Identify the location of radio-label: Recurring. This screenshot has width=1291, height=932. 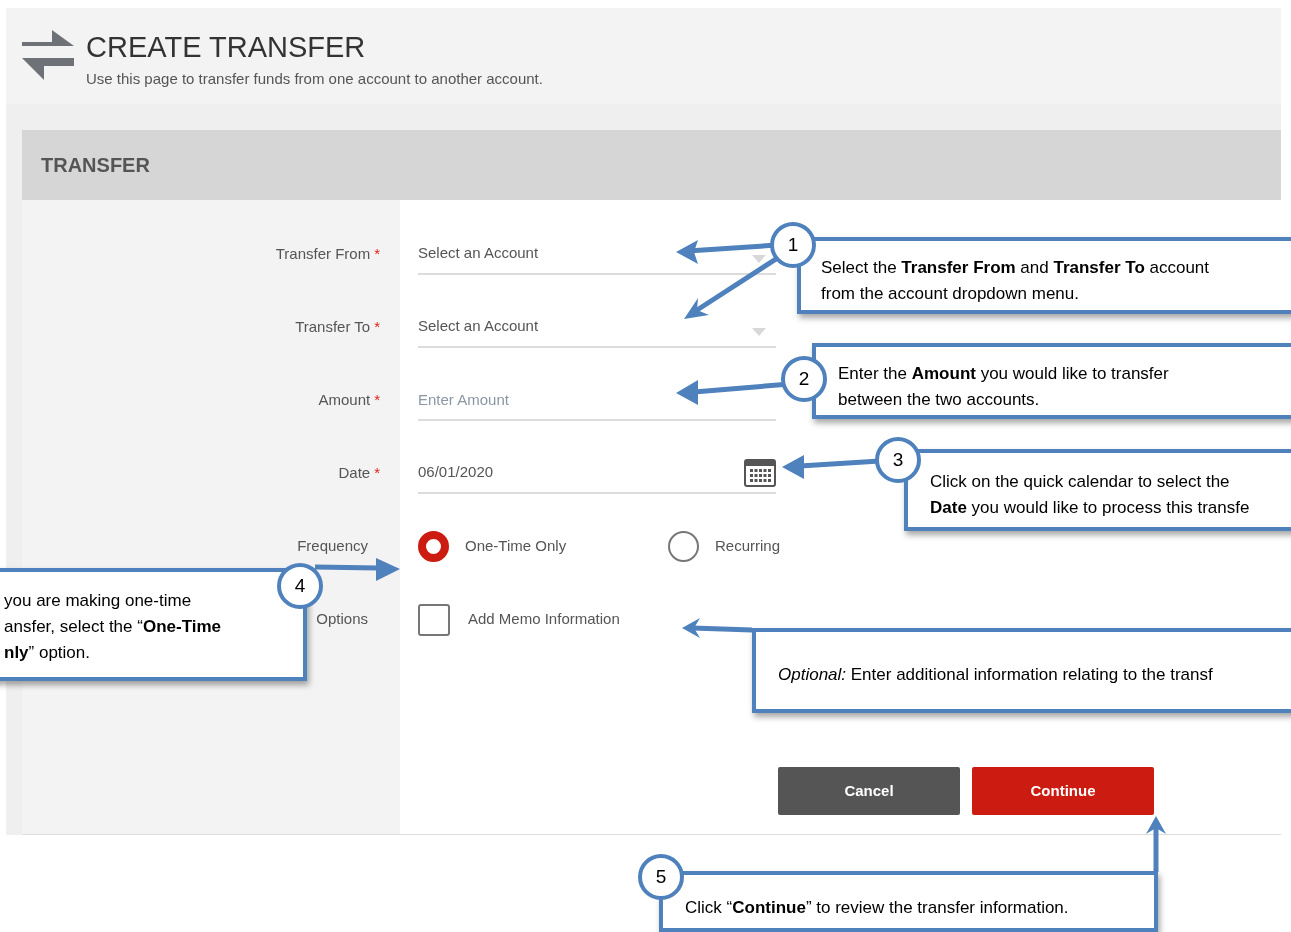
(748, 546).